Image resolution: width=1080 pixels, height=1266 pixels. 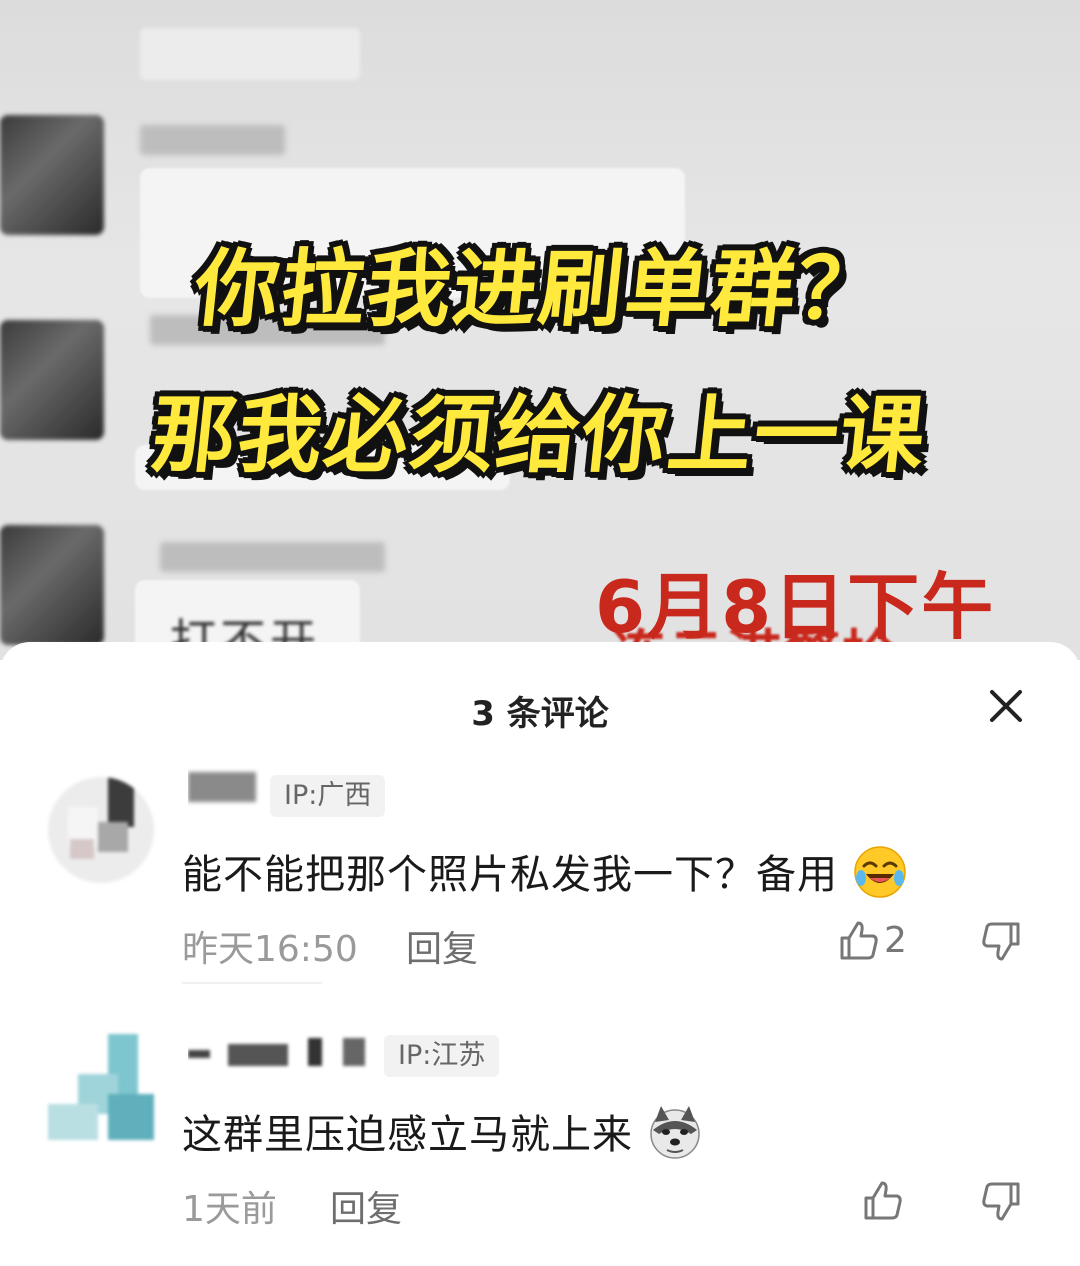 What do you see at coordinates (880, 877) in the screenshot?
I see `laughing-crying-emoji-icon` at bounding box center [880, 877].